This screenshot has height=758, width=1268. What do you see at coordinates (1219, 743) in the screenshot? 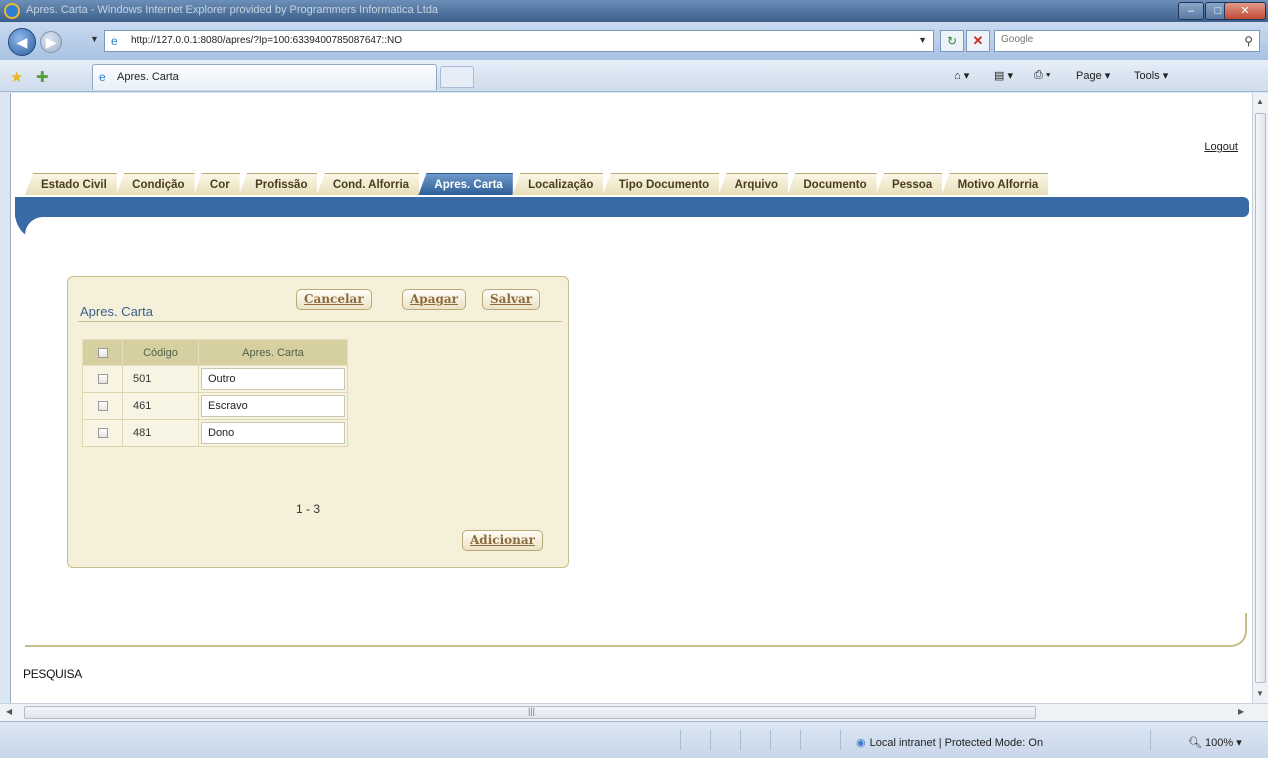
I see `zoom-level: 100%` at bounding box center [1219, 743].